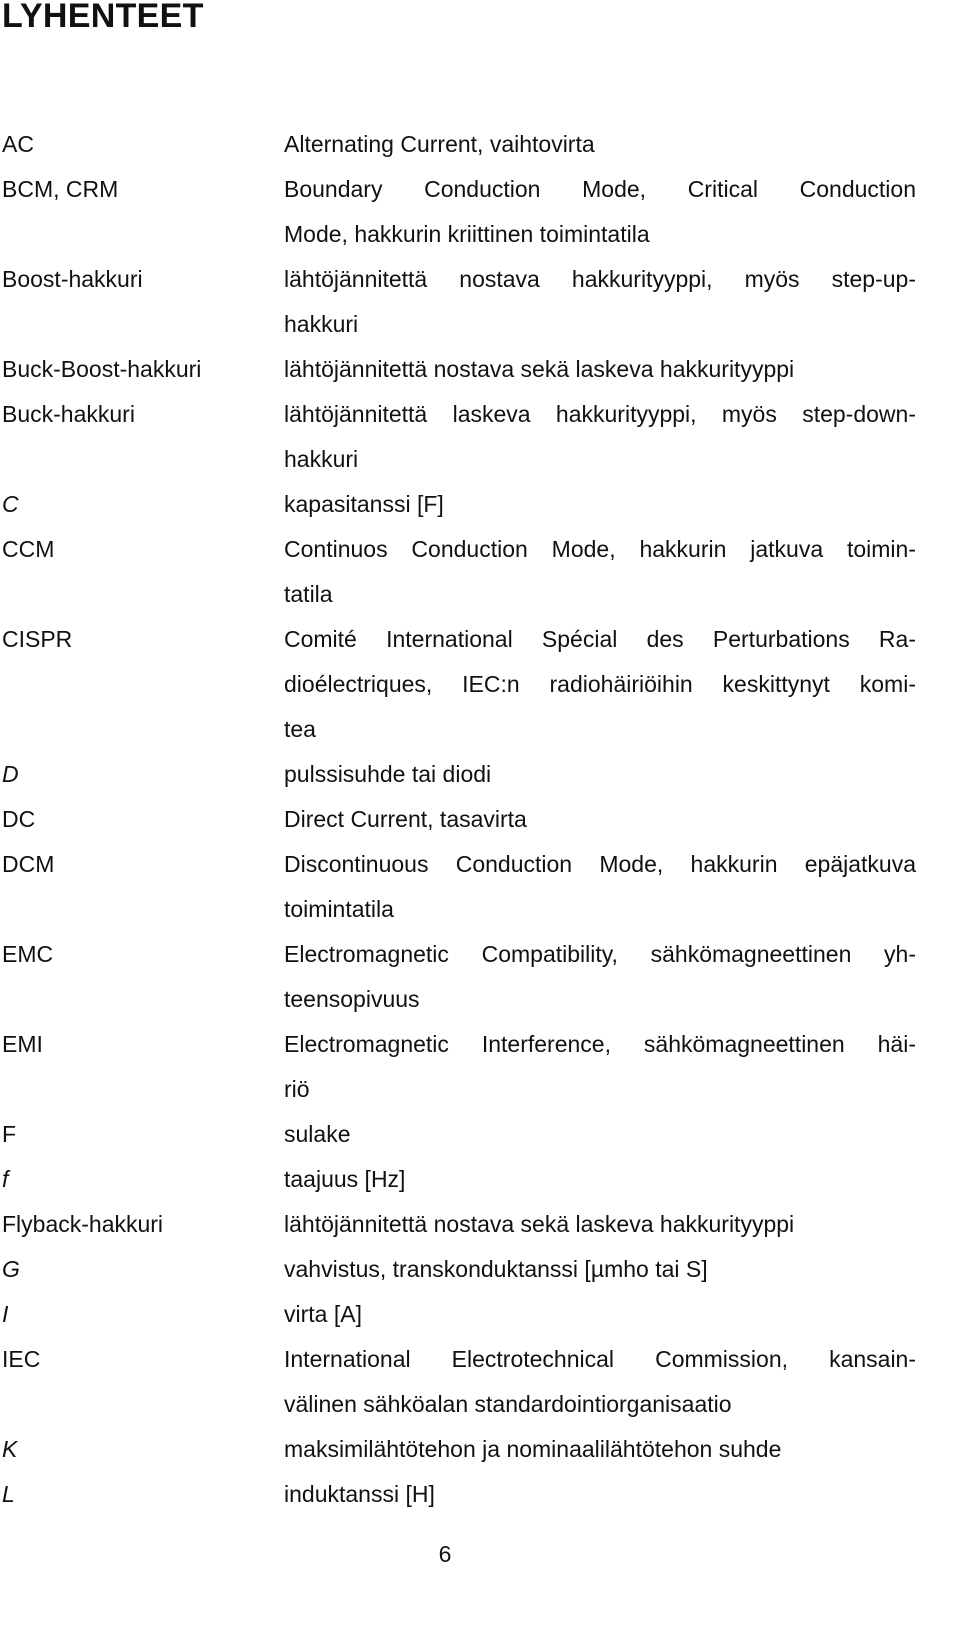 The width and height of the screenshot is (960, 1638). I want to click on abbreviation-term: EMC, so click(28, 954).